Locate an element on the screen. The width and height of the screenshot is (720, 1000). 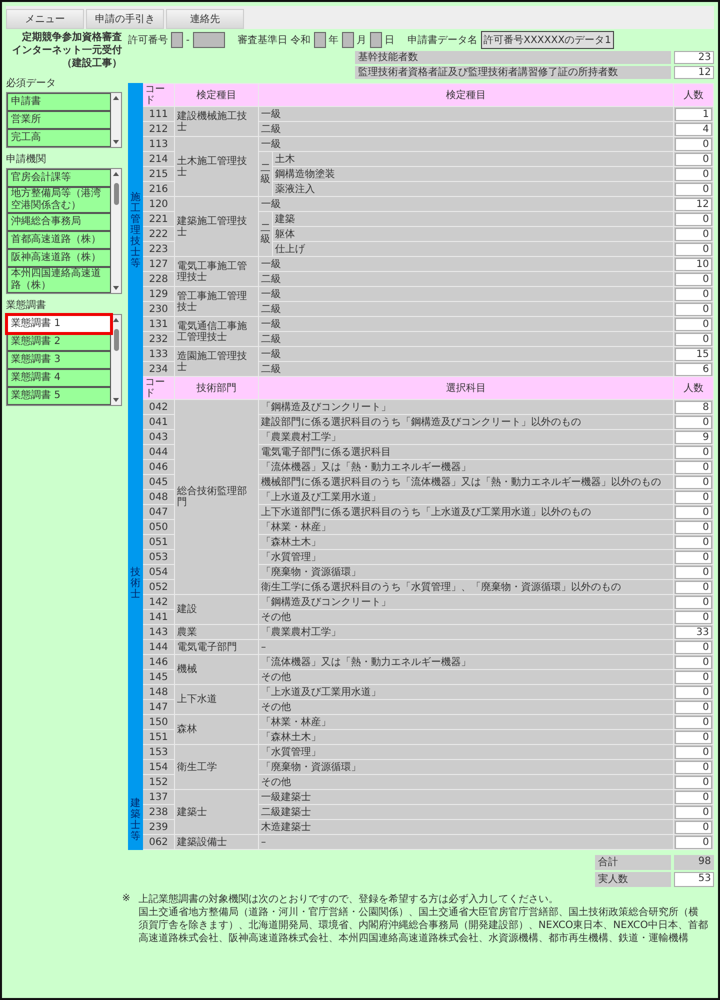
count-field: 33 is located at coordinates (693, 632).